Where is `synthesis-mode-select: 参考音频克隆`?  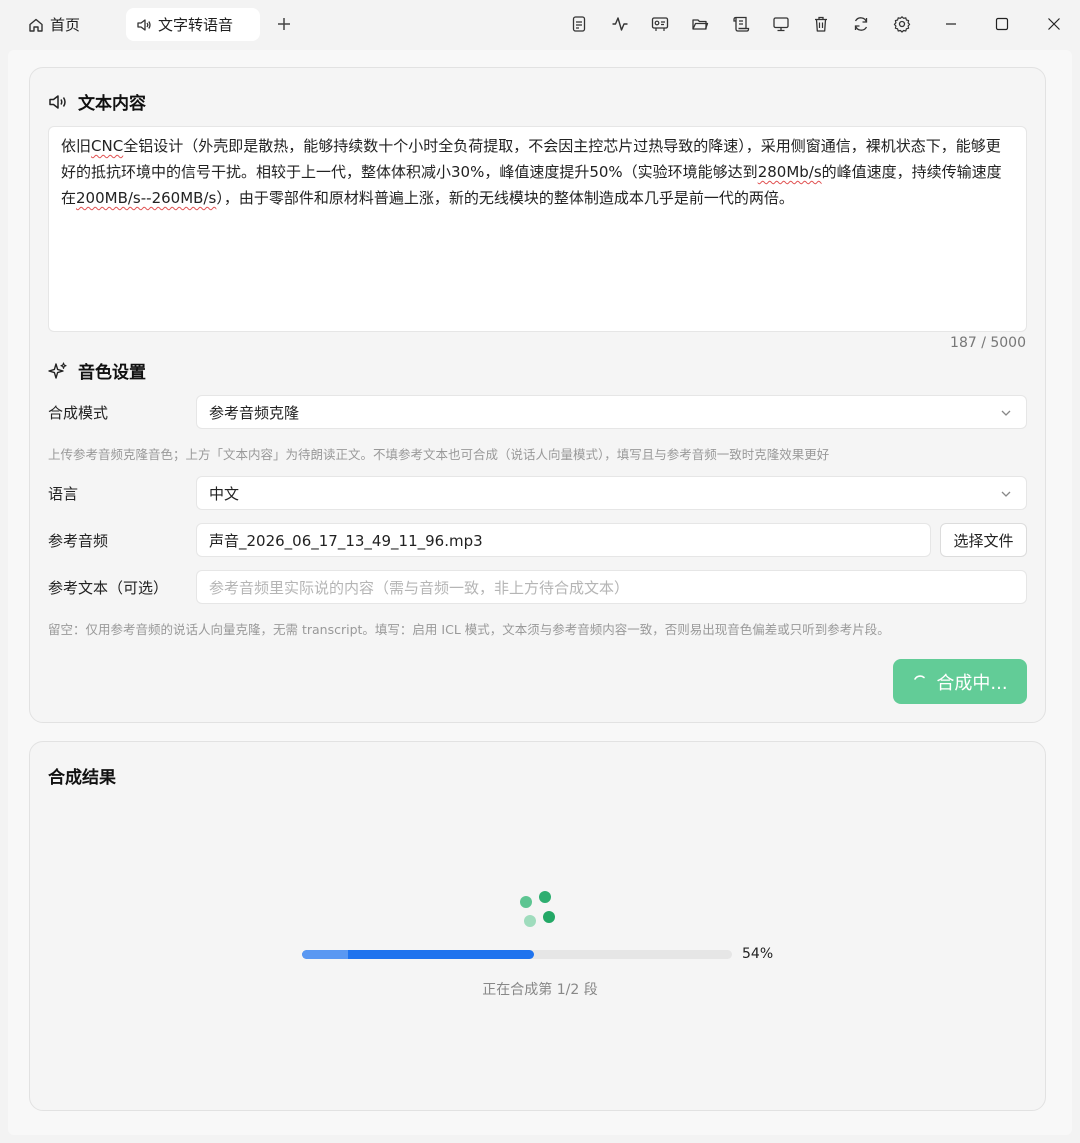 synthesis-mode-select: 参考音频克隆 is located at coordinates (611, 412).